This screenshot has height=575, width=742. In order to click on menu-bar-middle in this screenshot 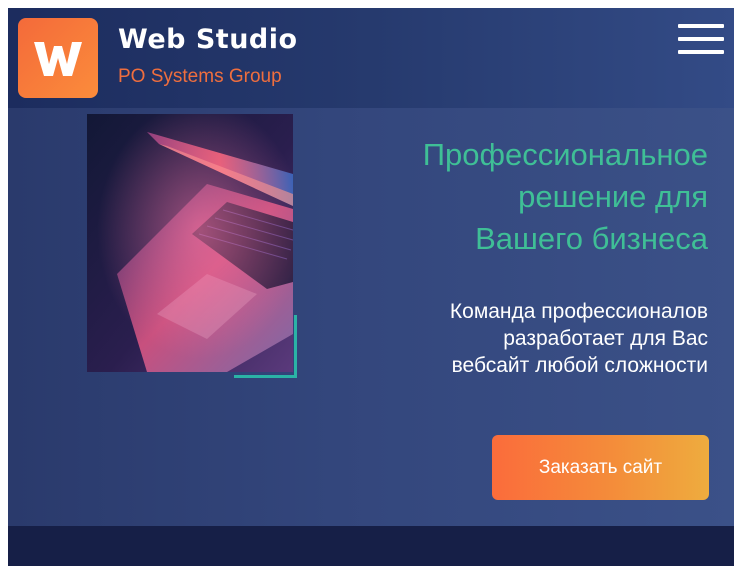, I will do `click(701, 39)`.